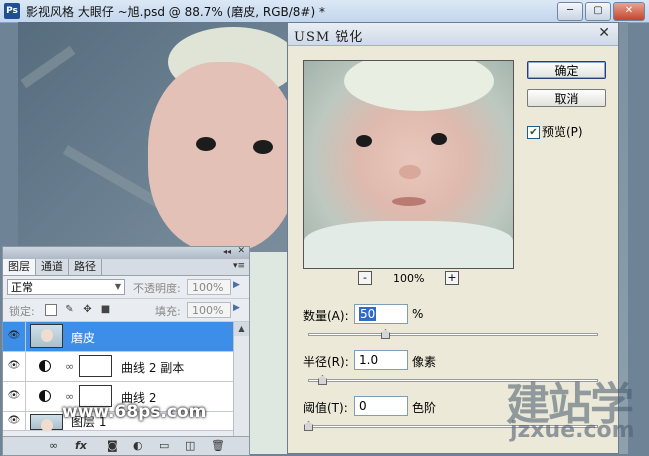 The image size is (649, 456). I want to click on zoom-out-button: -, so click(365, 278).